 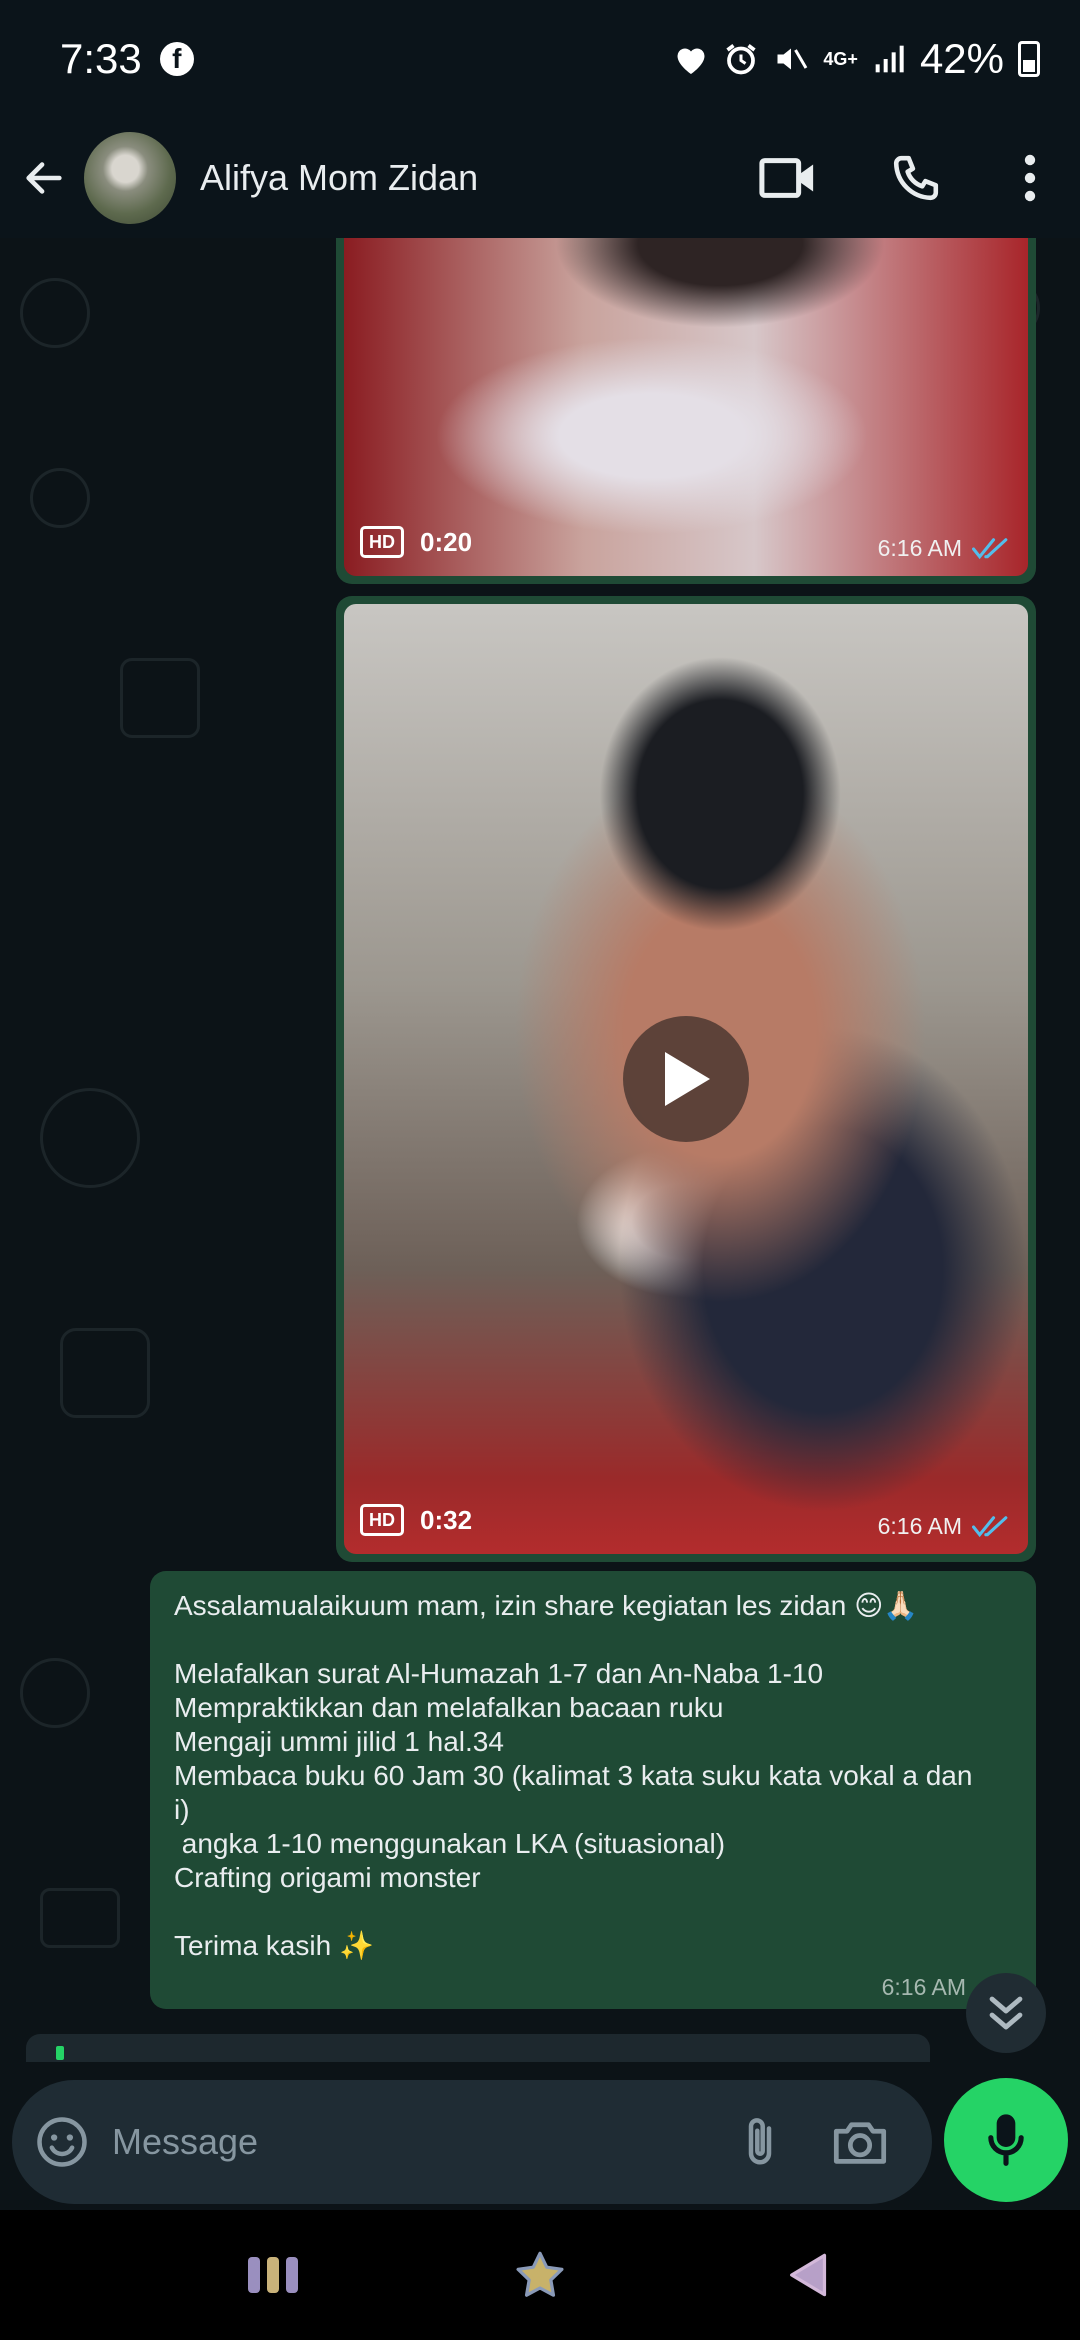 What do you see at coordinates (339, 1741) in the screenshot?
I see `message-line: Mengaji ummi jilid 1 hal.34` at bounding box center [339, 1741].